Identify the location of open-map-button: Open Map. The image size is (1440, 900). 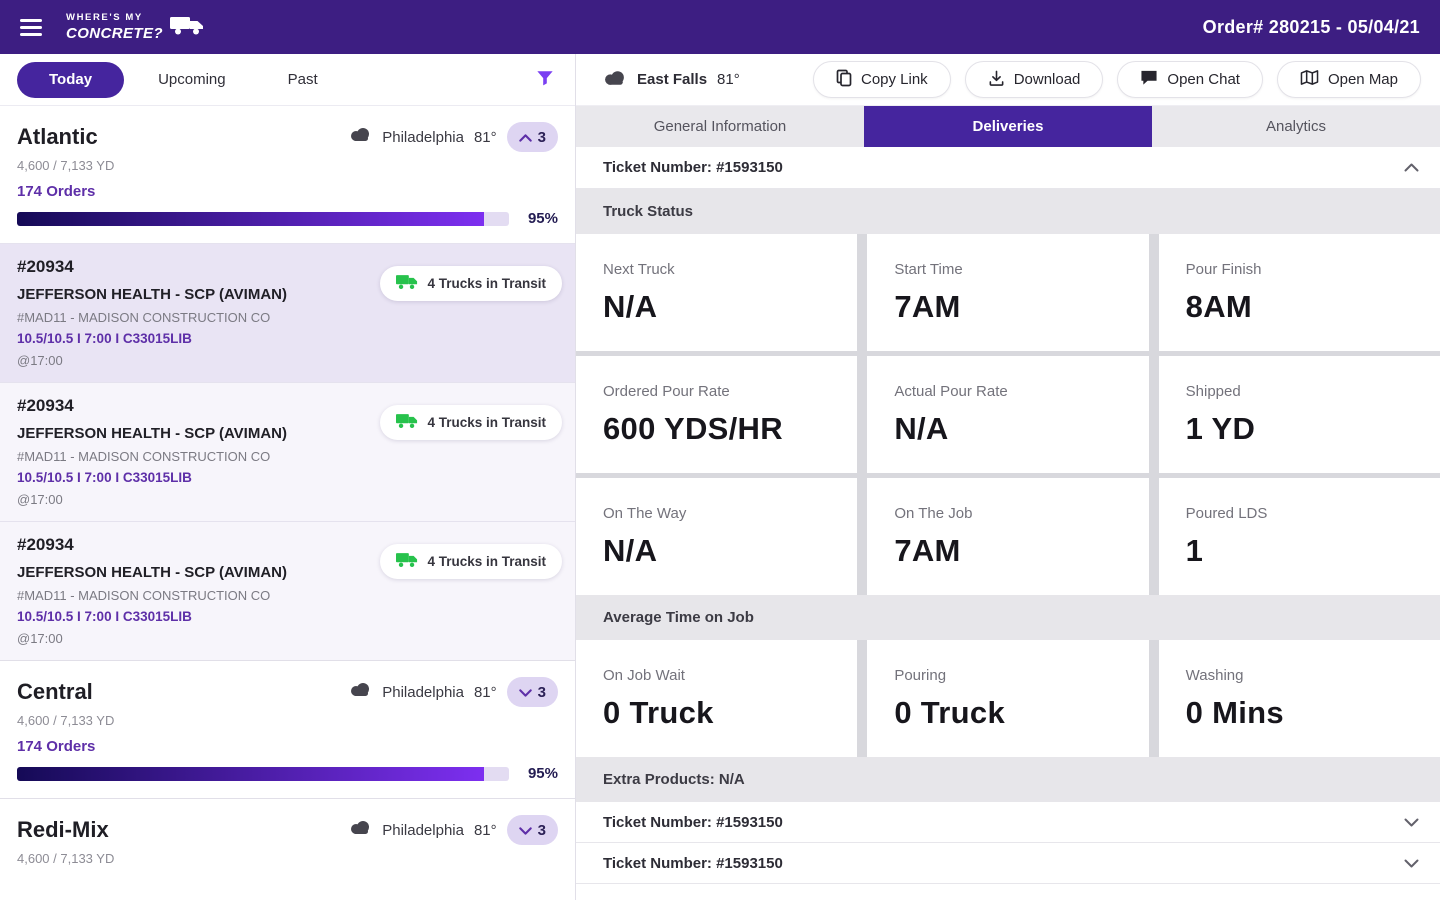
(1348, 79).